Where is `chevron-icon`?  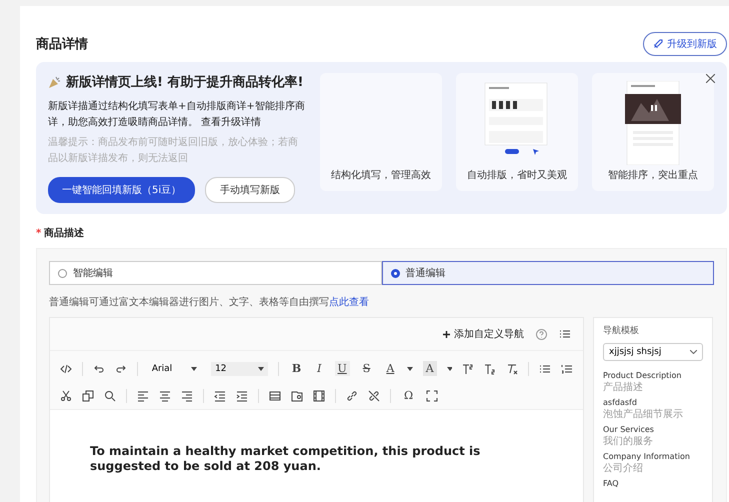
chevron-icon is located at coordinates (693, 352).